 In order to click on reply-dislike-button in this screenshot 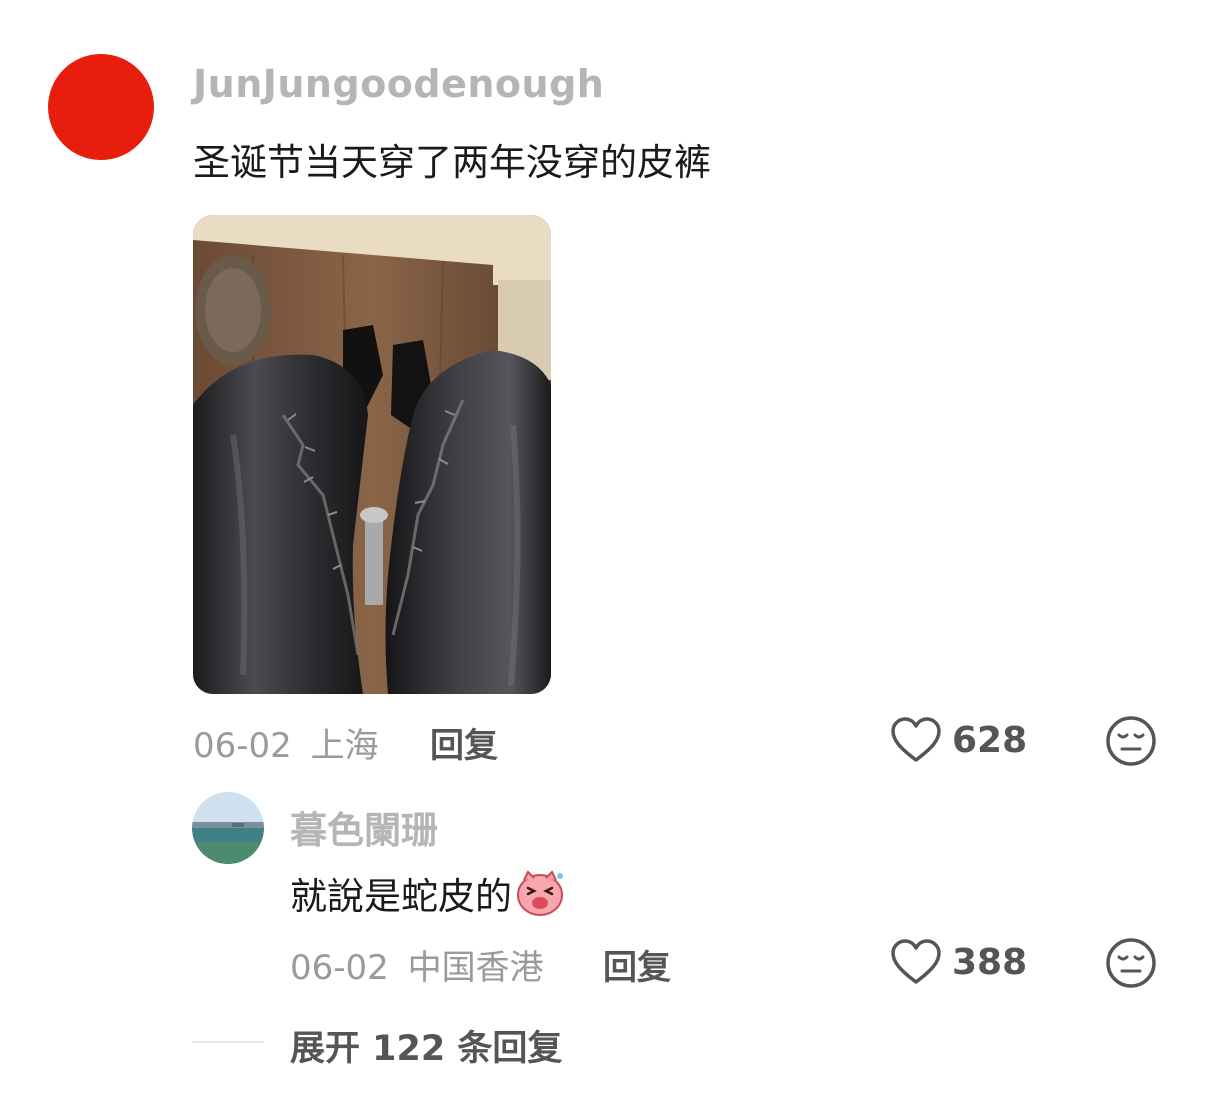, I will do `click(1131, 965)`.